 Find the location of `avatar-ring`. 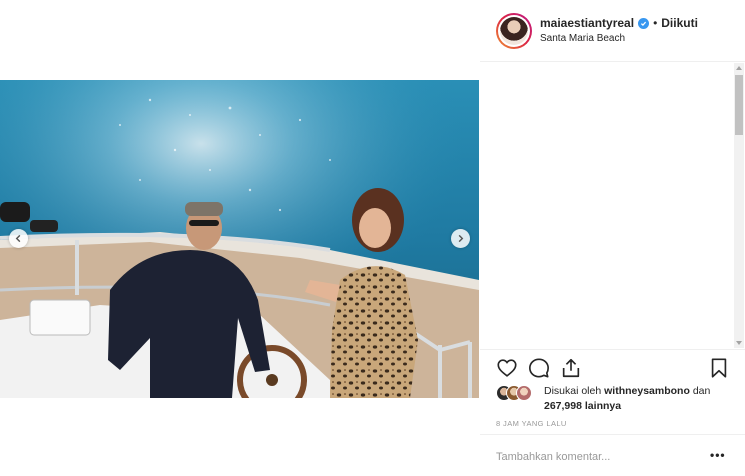

avatar-ring is located at coordinates (514, 31).